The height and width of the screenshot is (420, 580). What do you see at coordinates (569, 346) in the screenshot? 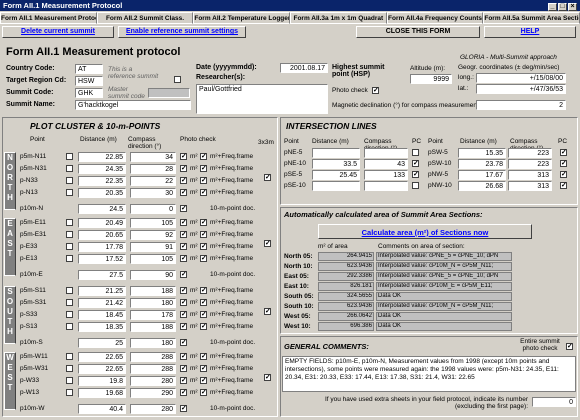
I see `entire-photo-checkbox` at bounding box center [569, 346].